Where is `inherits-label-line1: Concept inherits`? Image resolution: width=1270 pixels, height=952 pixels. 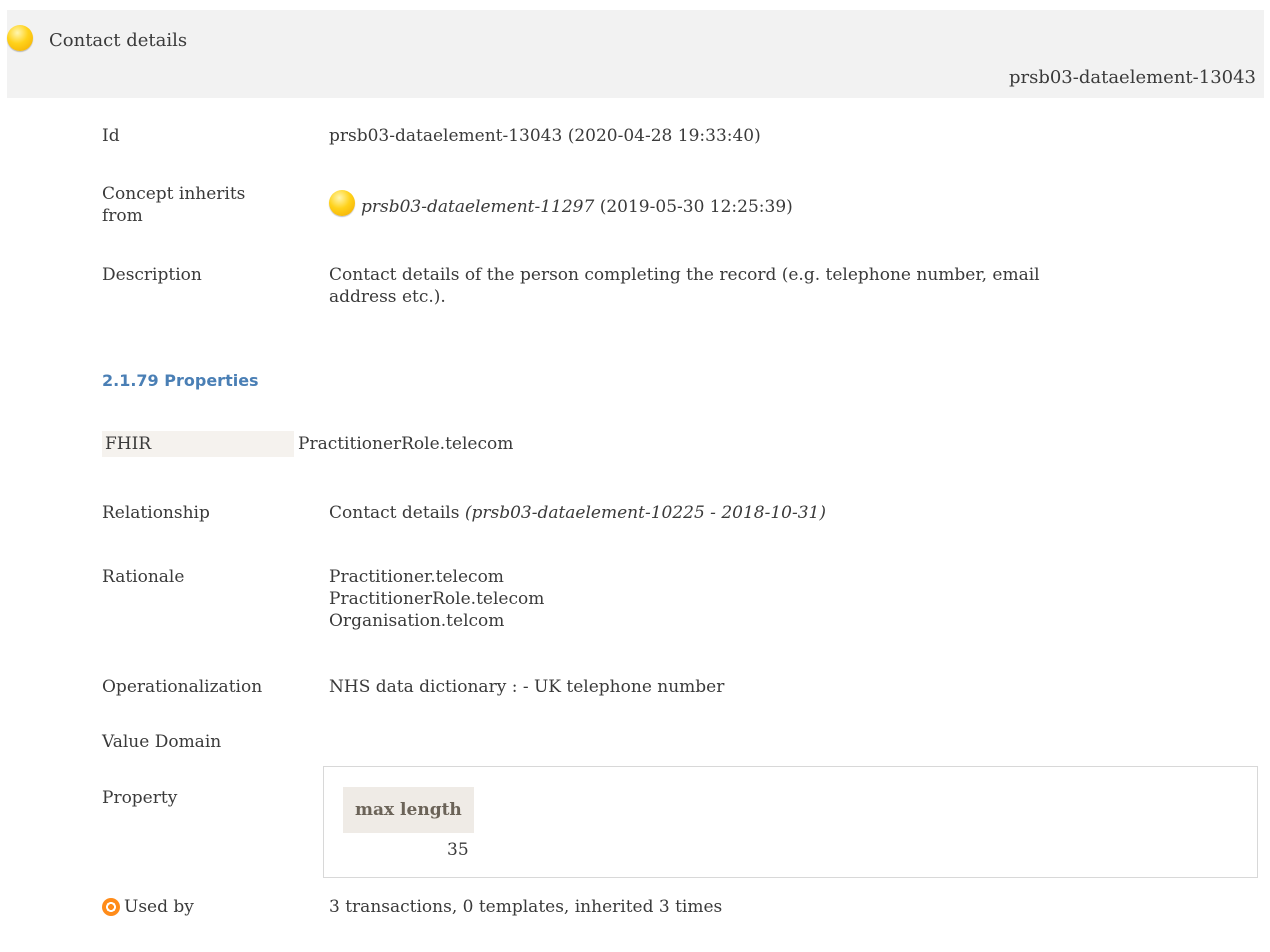 inherits-label-line1: Concept inherits is located at coordinates (174, 194).